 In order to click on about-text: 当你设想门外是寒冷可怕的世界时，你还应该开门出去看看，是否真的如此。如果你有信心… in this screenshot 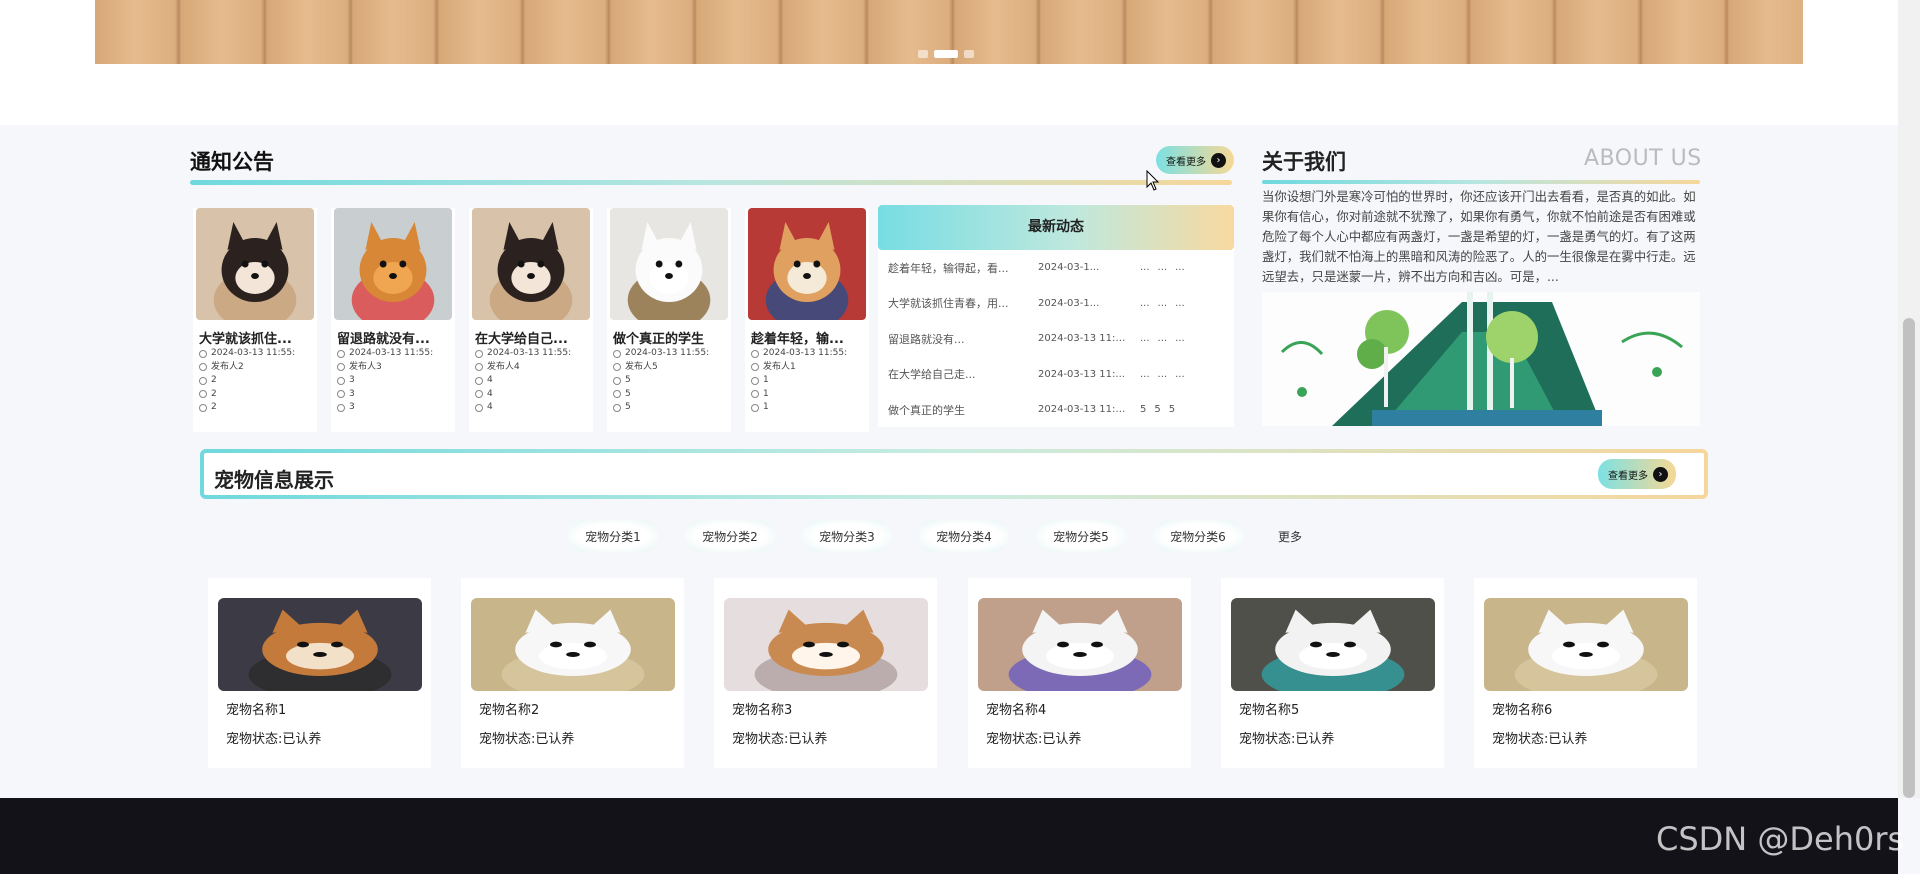, I will do `click(1479, 236)`.